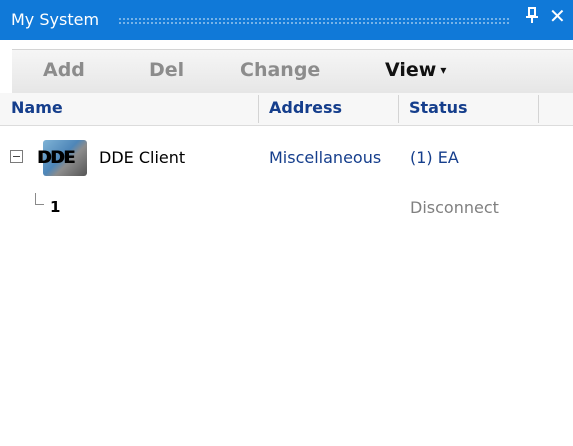  I want to click on dde-icon: DDE, so click(64, 158).